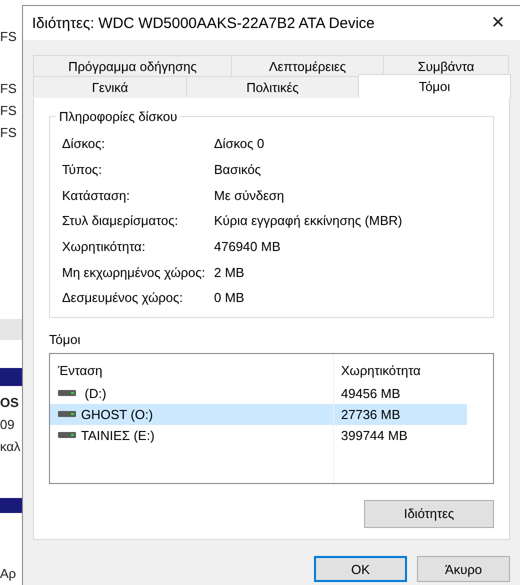 The width and height of the screenshot is (520, 585). I want to click on volume-name: GHOST (O:), so click(117, 414).